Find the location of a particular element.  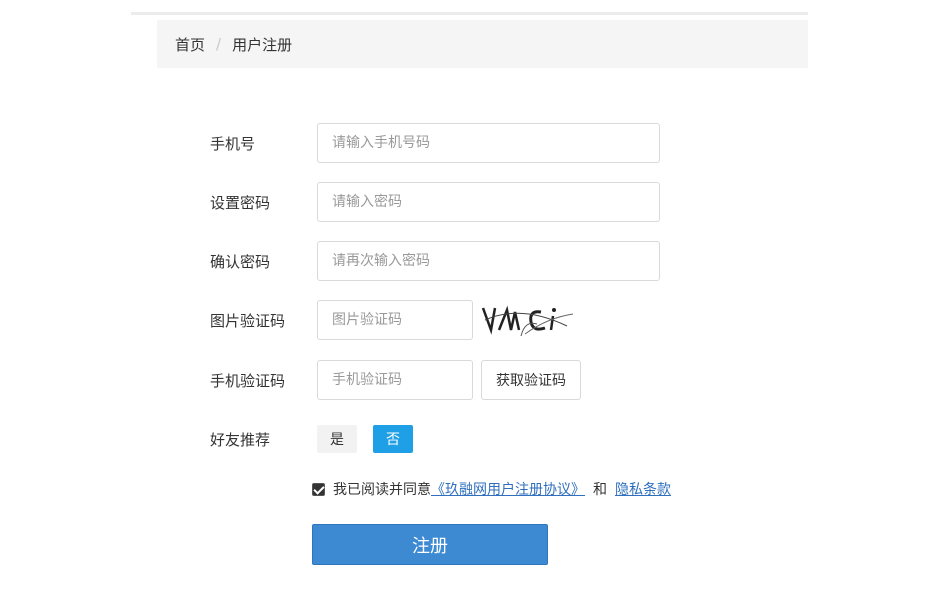

password-label: 设置密码 is located at coordinates (240, 202).